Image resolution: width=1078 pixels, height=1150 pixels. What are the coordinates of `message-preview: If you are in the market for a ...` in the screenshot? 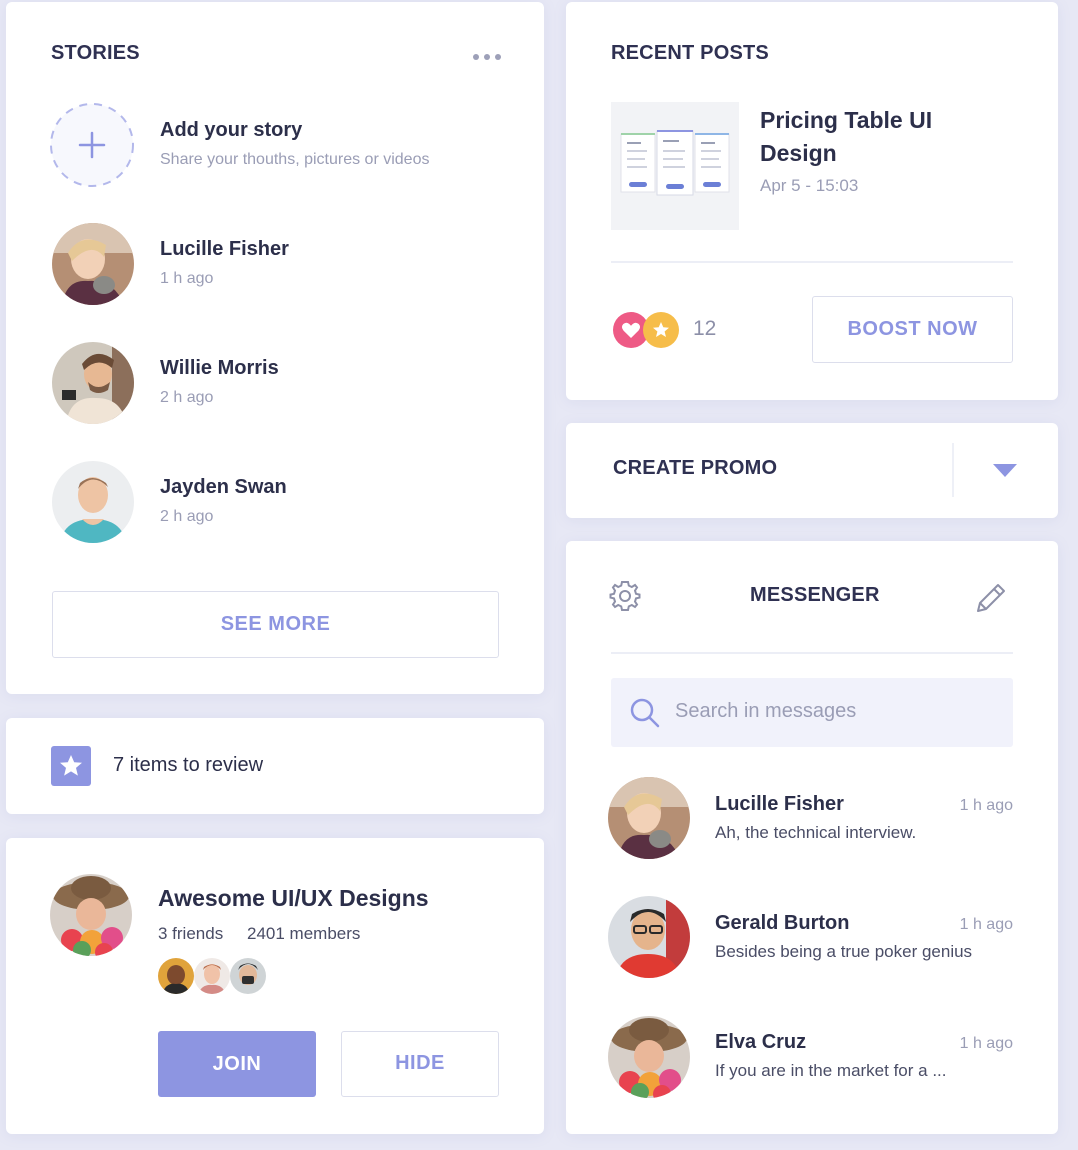 It's located at (831, 1071).